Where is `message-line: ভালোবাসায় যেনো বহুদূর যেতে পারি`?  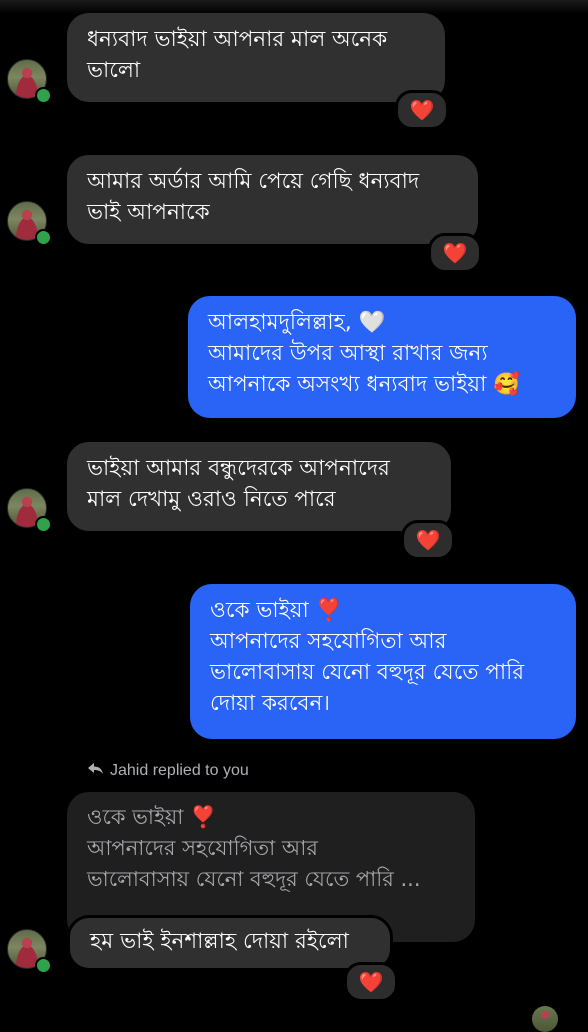 message-line: ভালোবাসায় যেনো বহুদূর যেতে পারি is located at coordinates (367, 672).